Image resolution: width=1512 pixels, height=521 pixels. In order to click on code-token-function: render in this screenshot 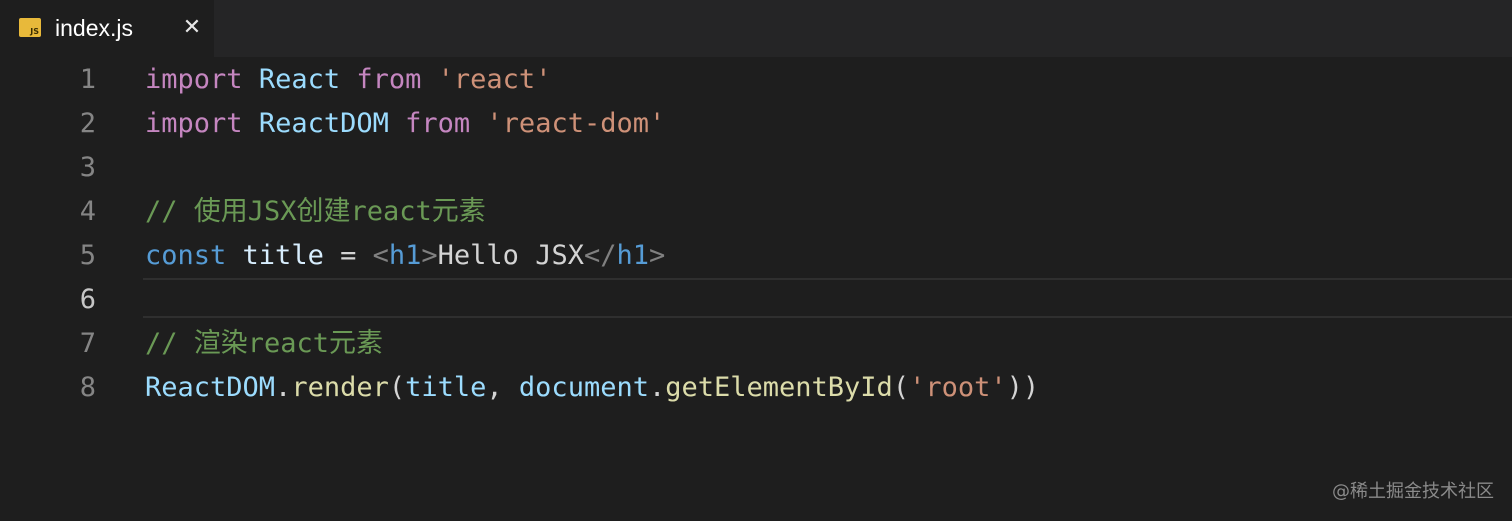, I will do `click(340, 387)`.